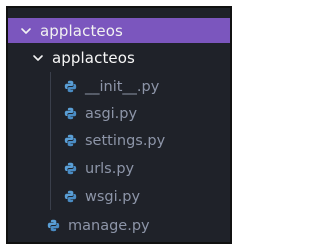  I want to click on file-label: urls.py, so click(110, 168).